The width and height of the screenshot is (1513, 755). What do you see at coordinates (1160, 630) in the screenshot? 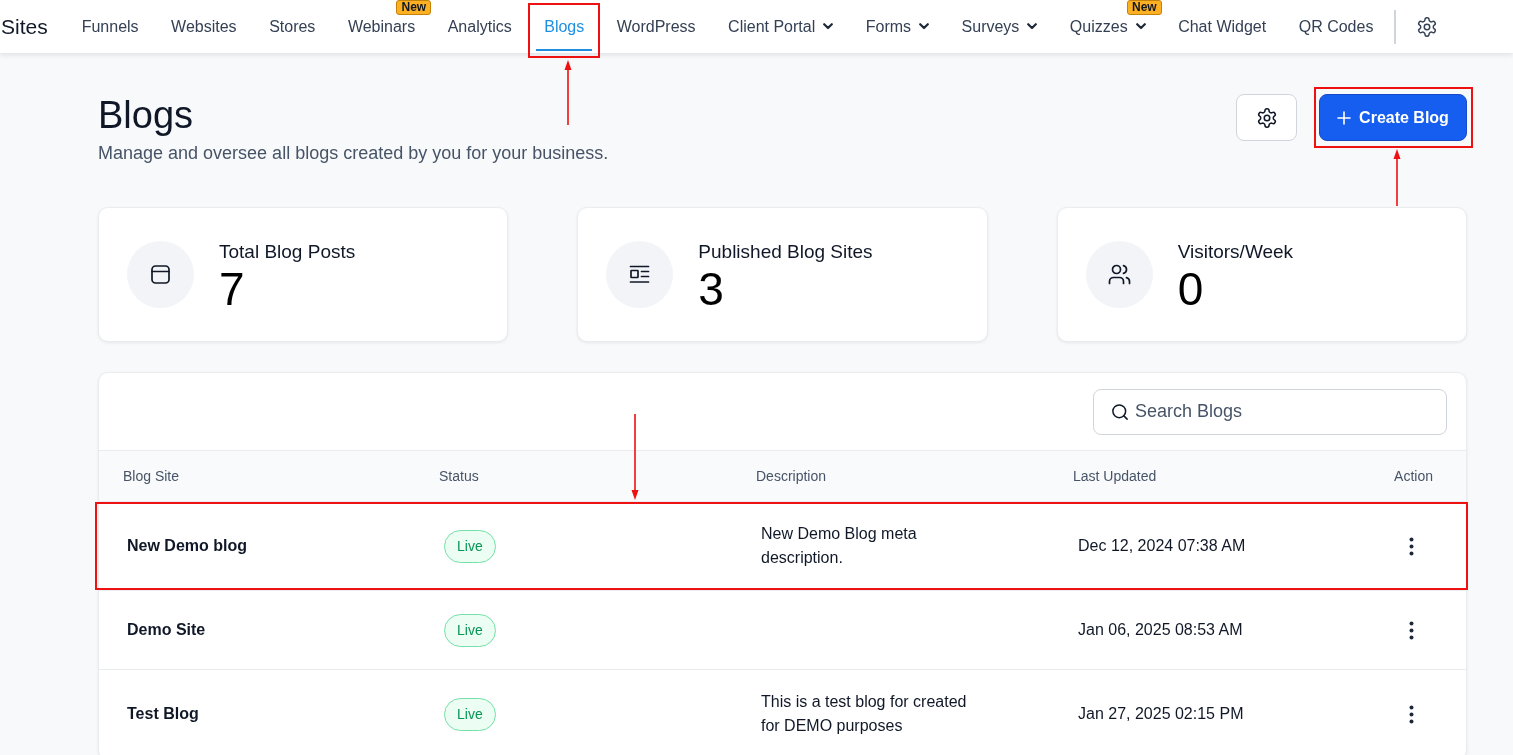
I see `last-updated-text: Jan 06, 2025 08:53 AM` at bounding box center [1160, 630].